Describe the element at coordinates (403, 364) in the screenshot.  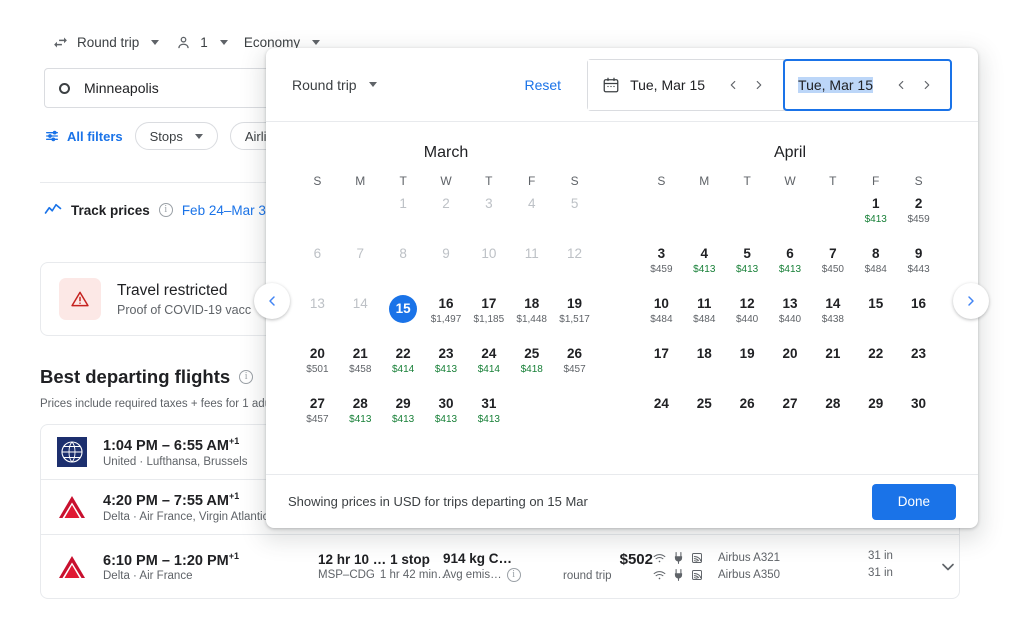
I see `calendar-day-22: 22 $414` at that location.